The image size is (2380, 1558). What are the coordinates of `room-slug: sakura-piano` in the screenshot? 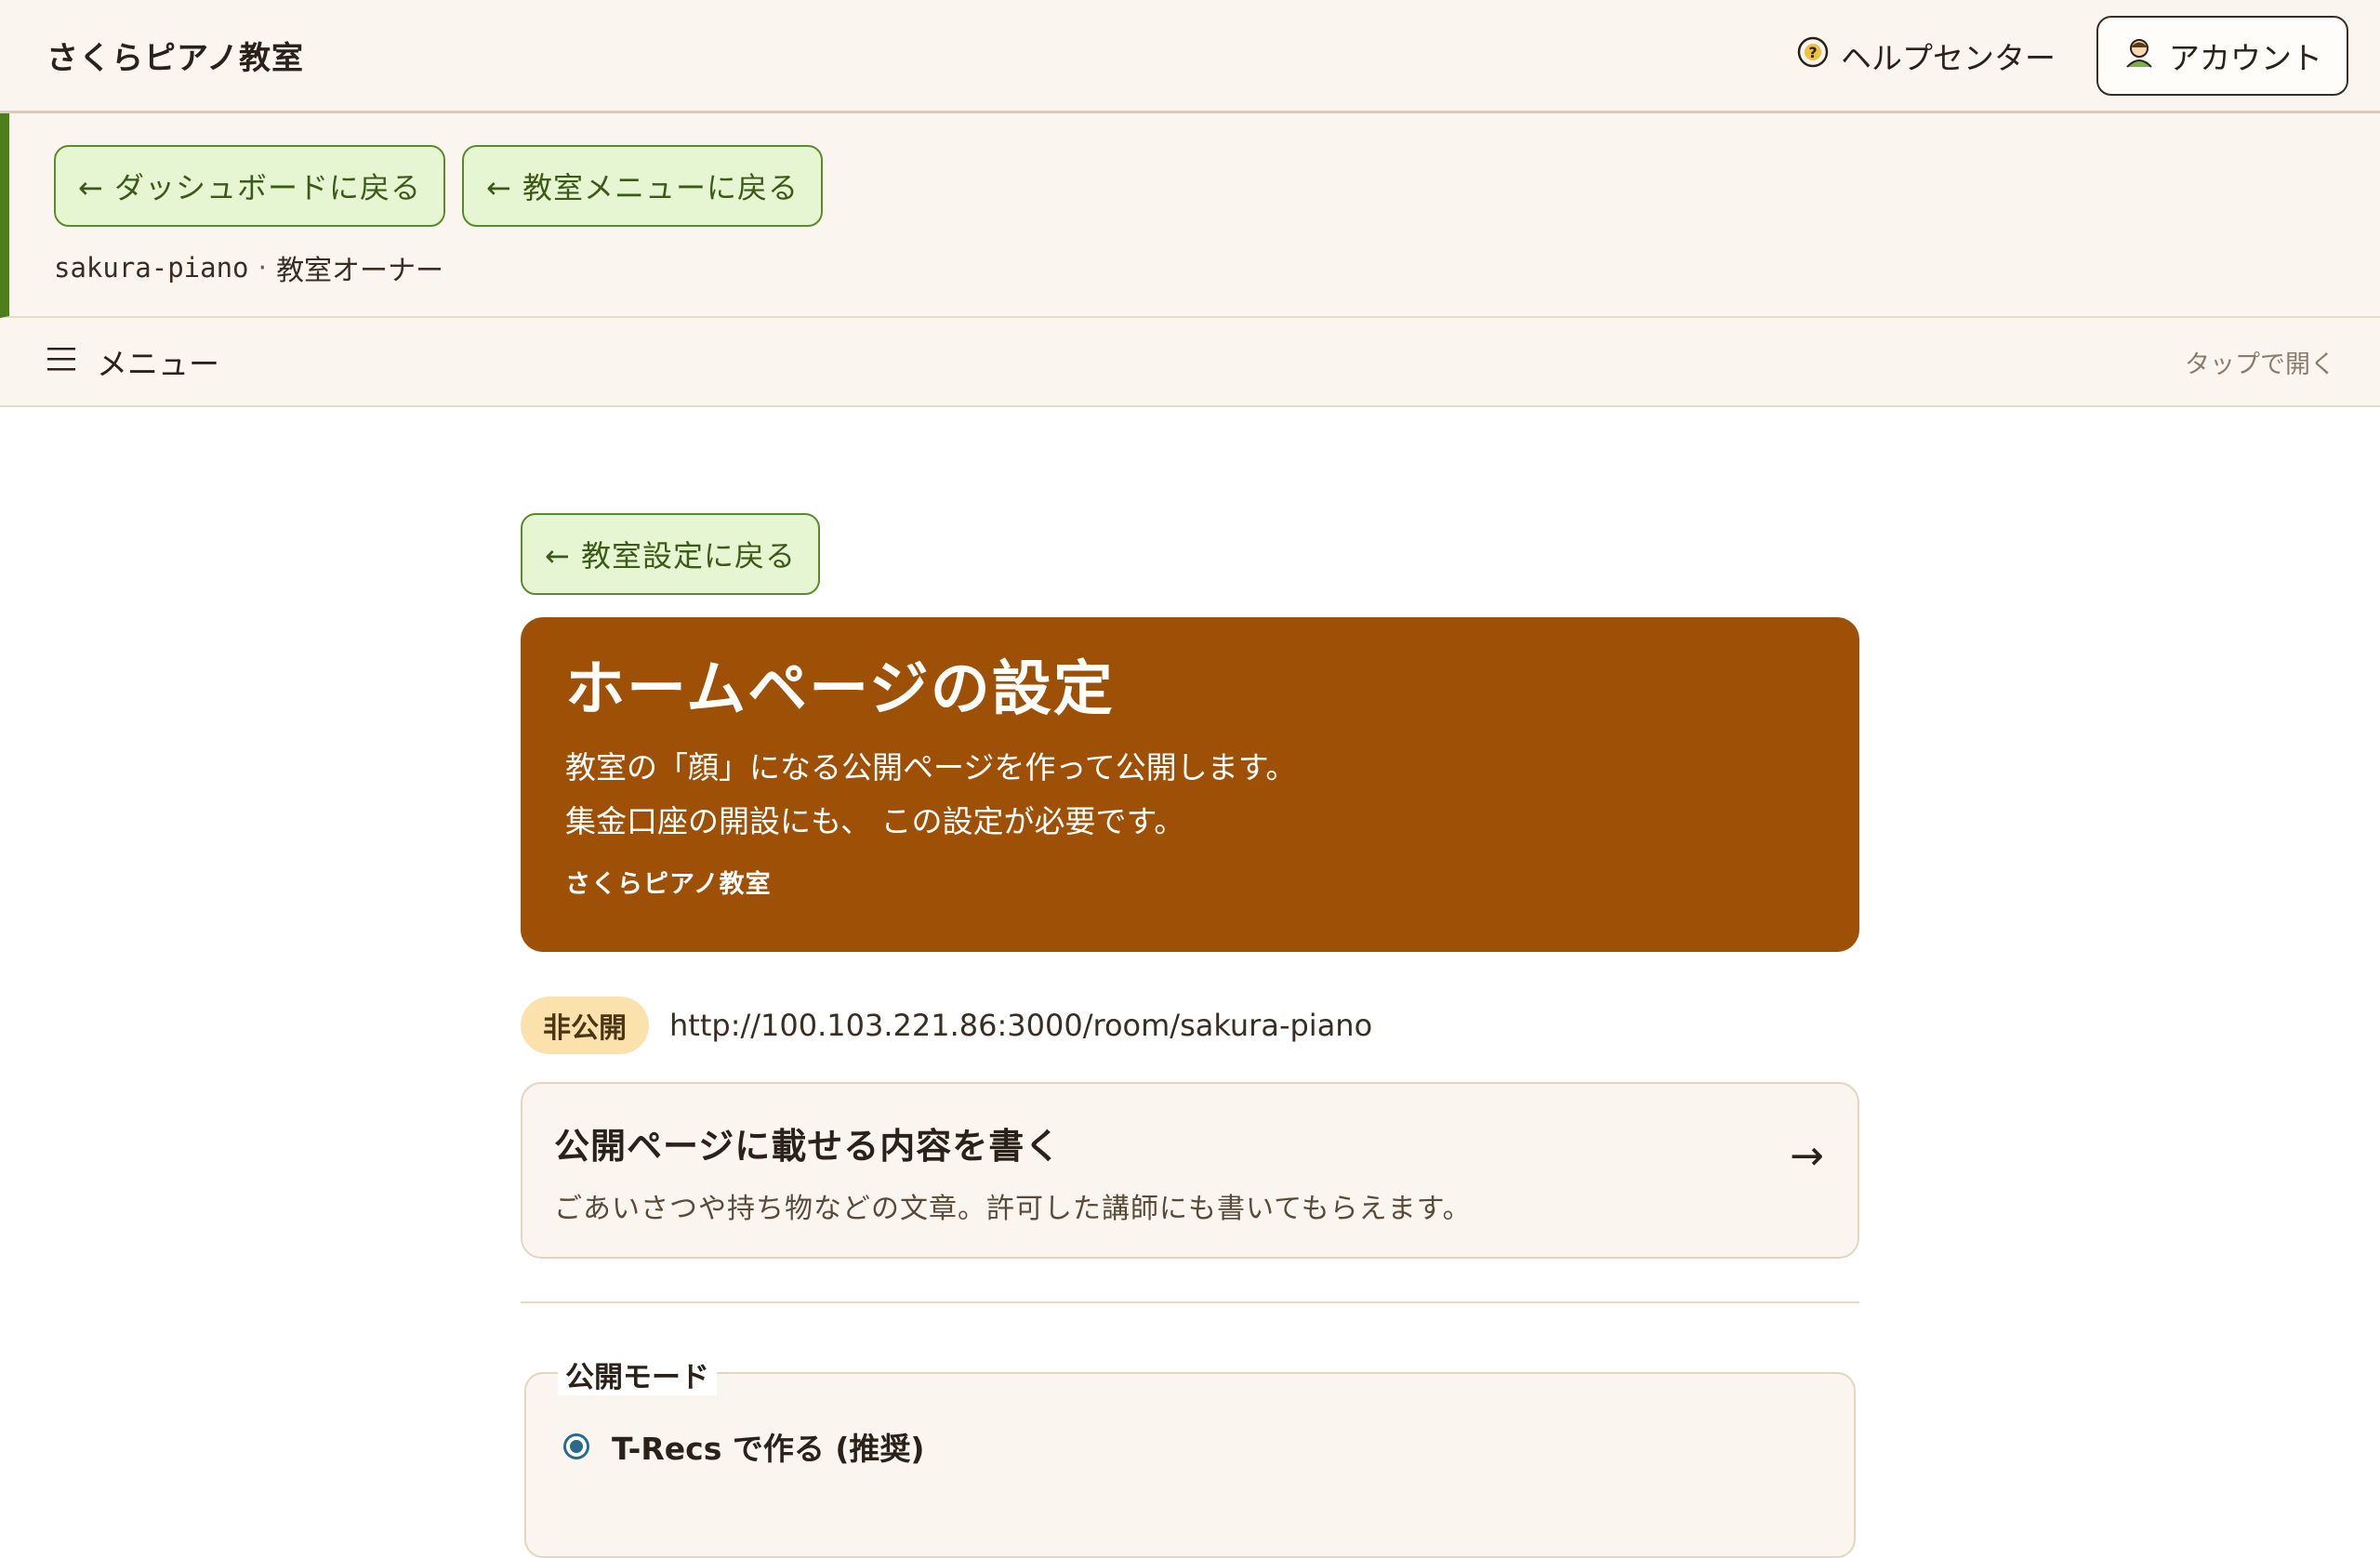 It's located at (151, 268).